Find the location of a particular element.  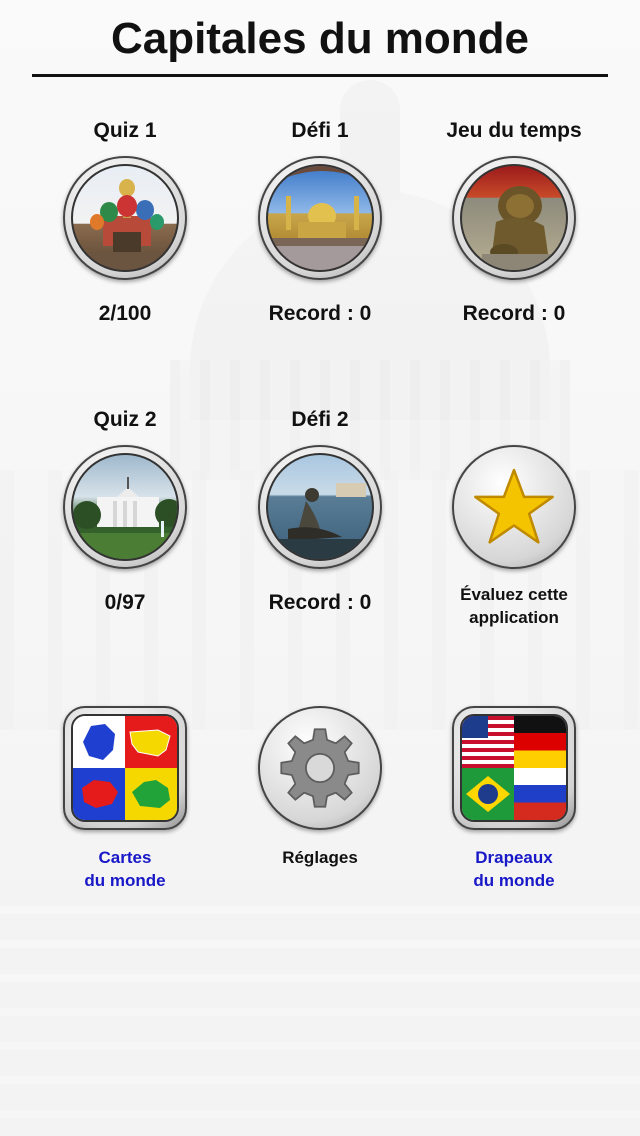

settings-button is located at coordinates (320, 768).